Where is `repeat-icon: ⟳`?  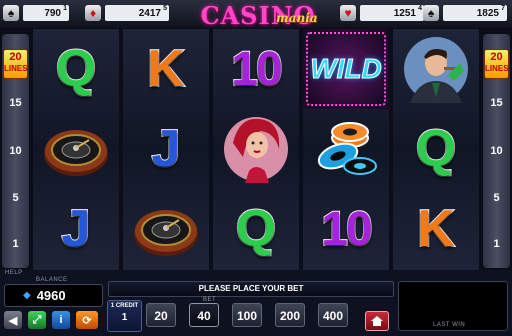
repeat-icon: ⟳ is located at coordinates (87, 320).